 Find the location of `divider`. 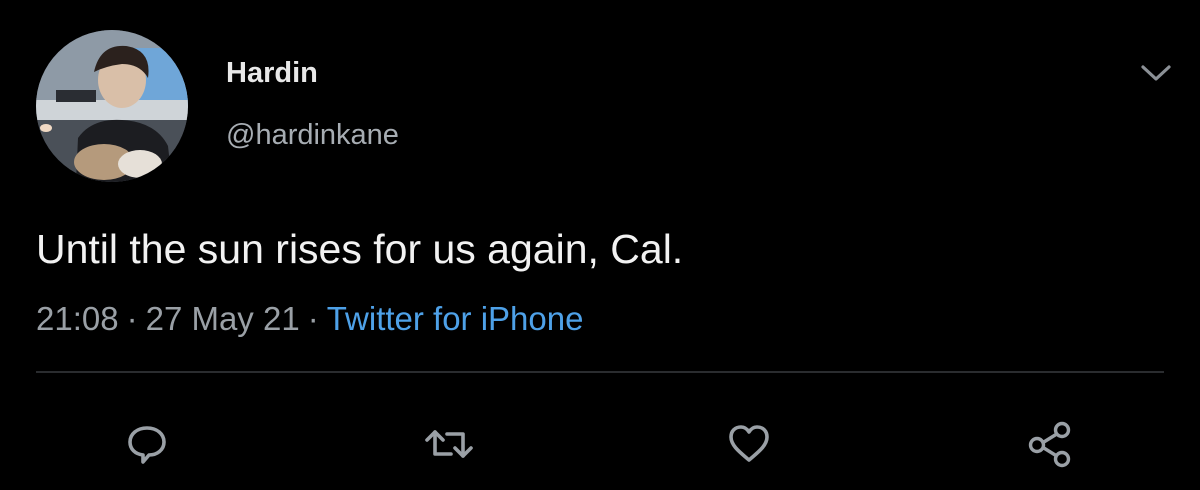

divider is located at coordinates (600, 372).